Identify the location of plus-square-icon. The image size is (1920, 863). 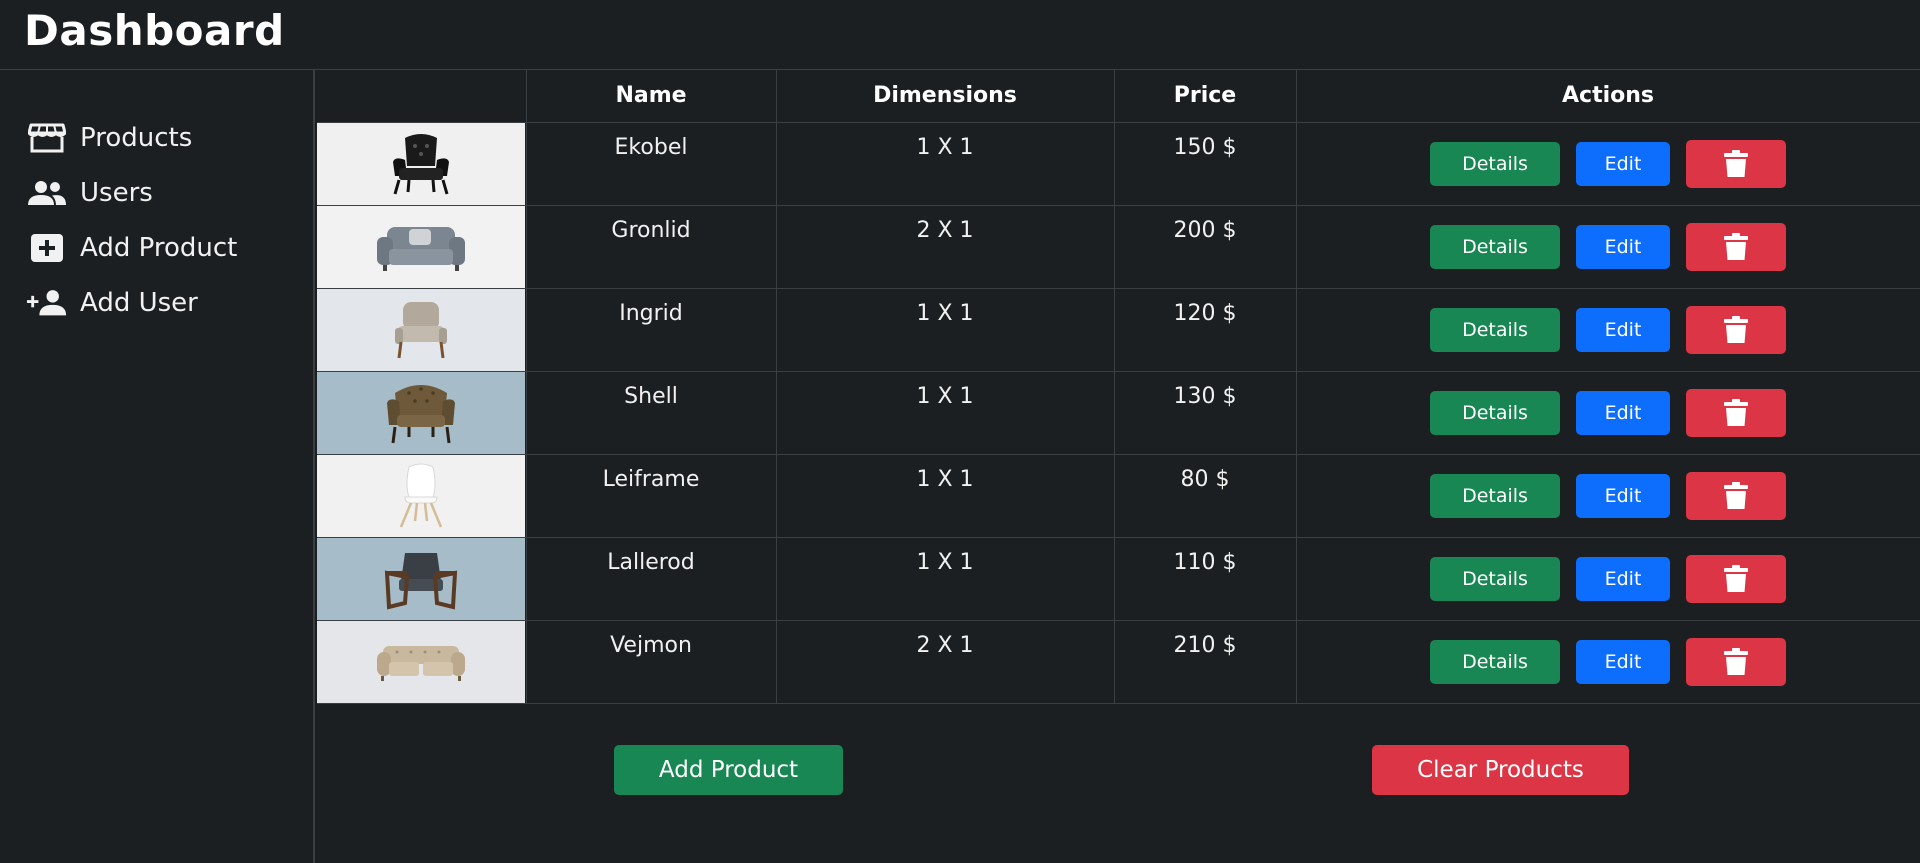
(47, 248).